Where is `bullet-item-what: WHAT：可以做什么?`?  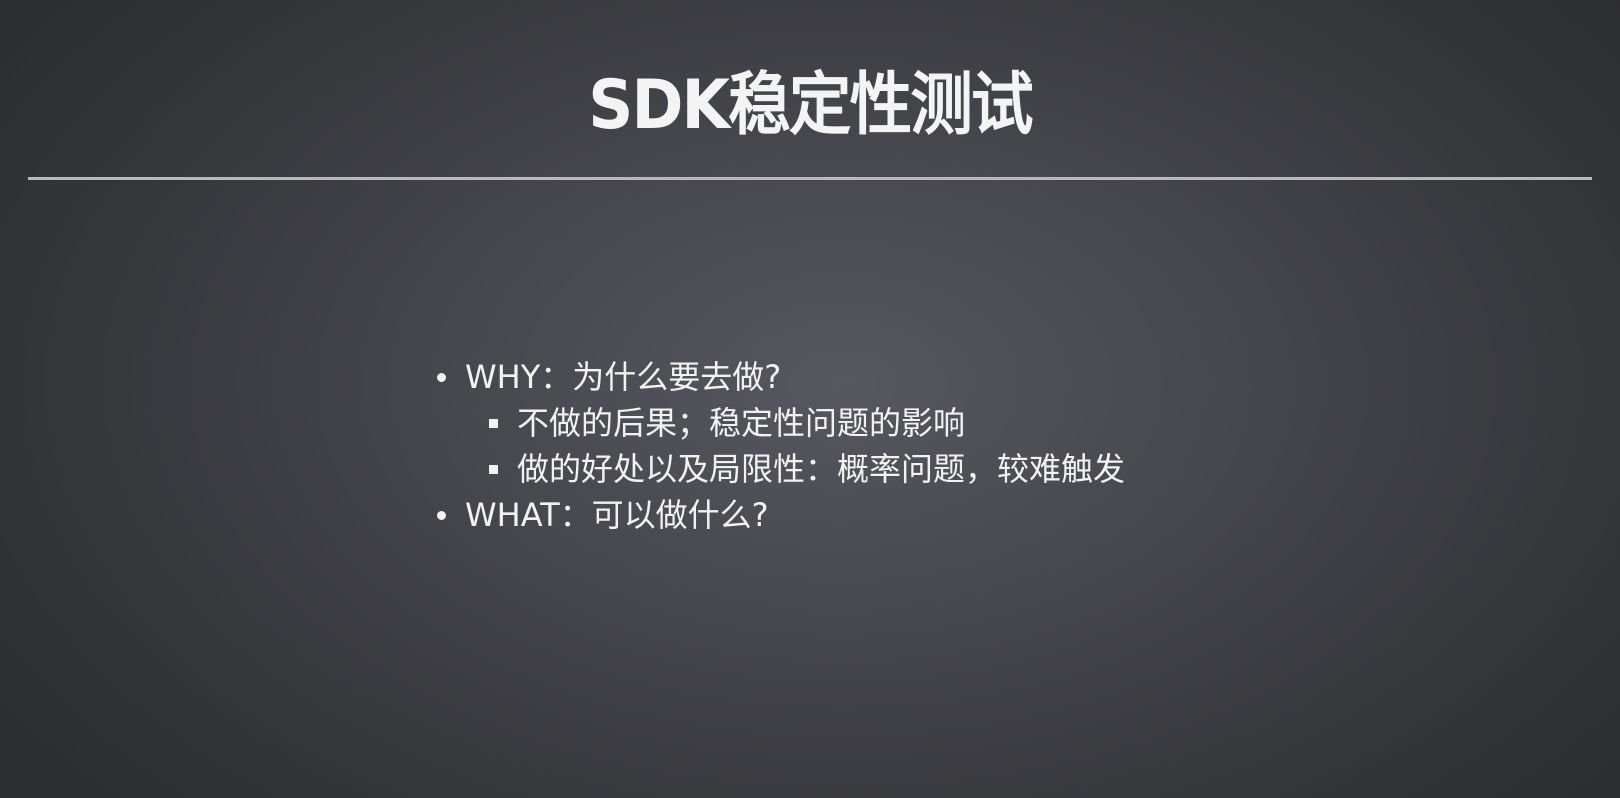
bullet-item-what: WHAT：可以做什么? is located at coordinates (883, 515).